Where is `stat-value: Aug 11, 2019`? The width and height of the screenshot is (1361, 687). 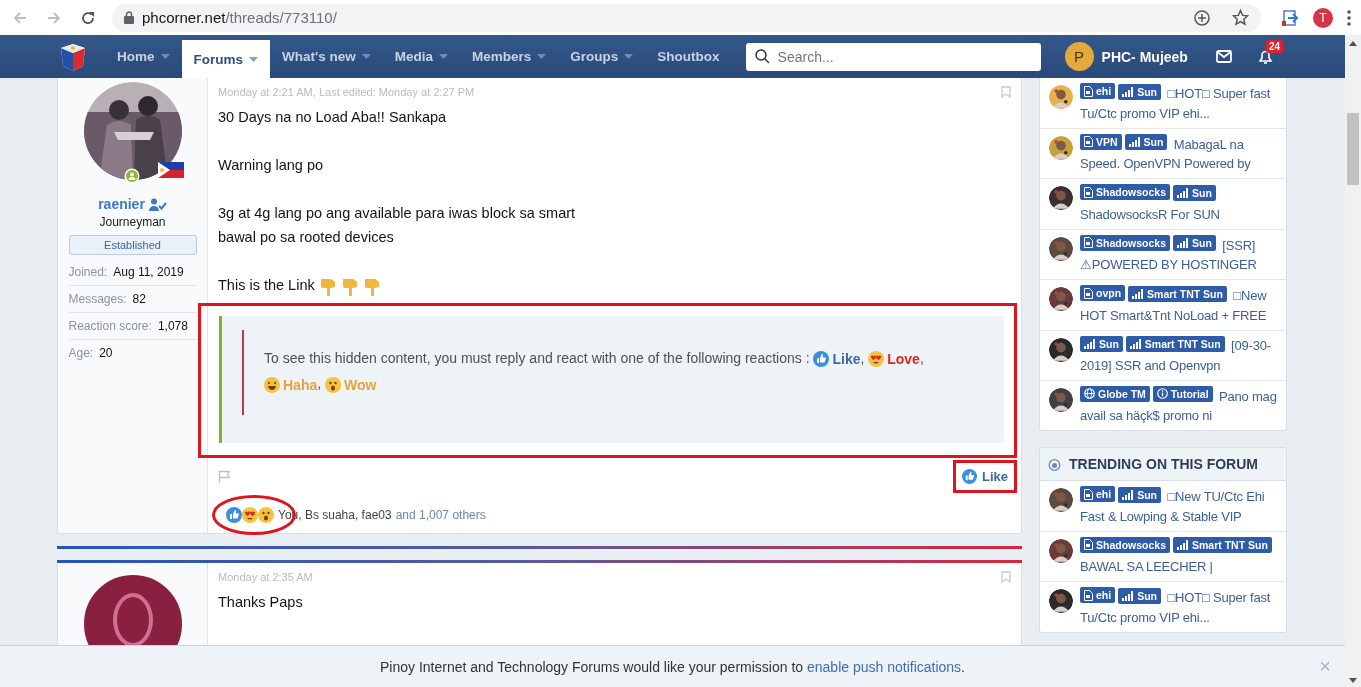
stat-value: Aug 11, 2019 is located at coordinates (148, 272).